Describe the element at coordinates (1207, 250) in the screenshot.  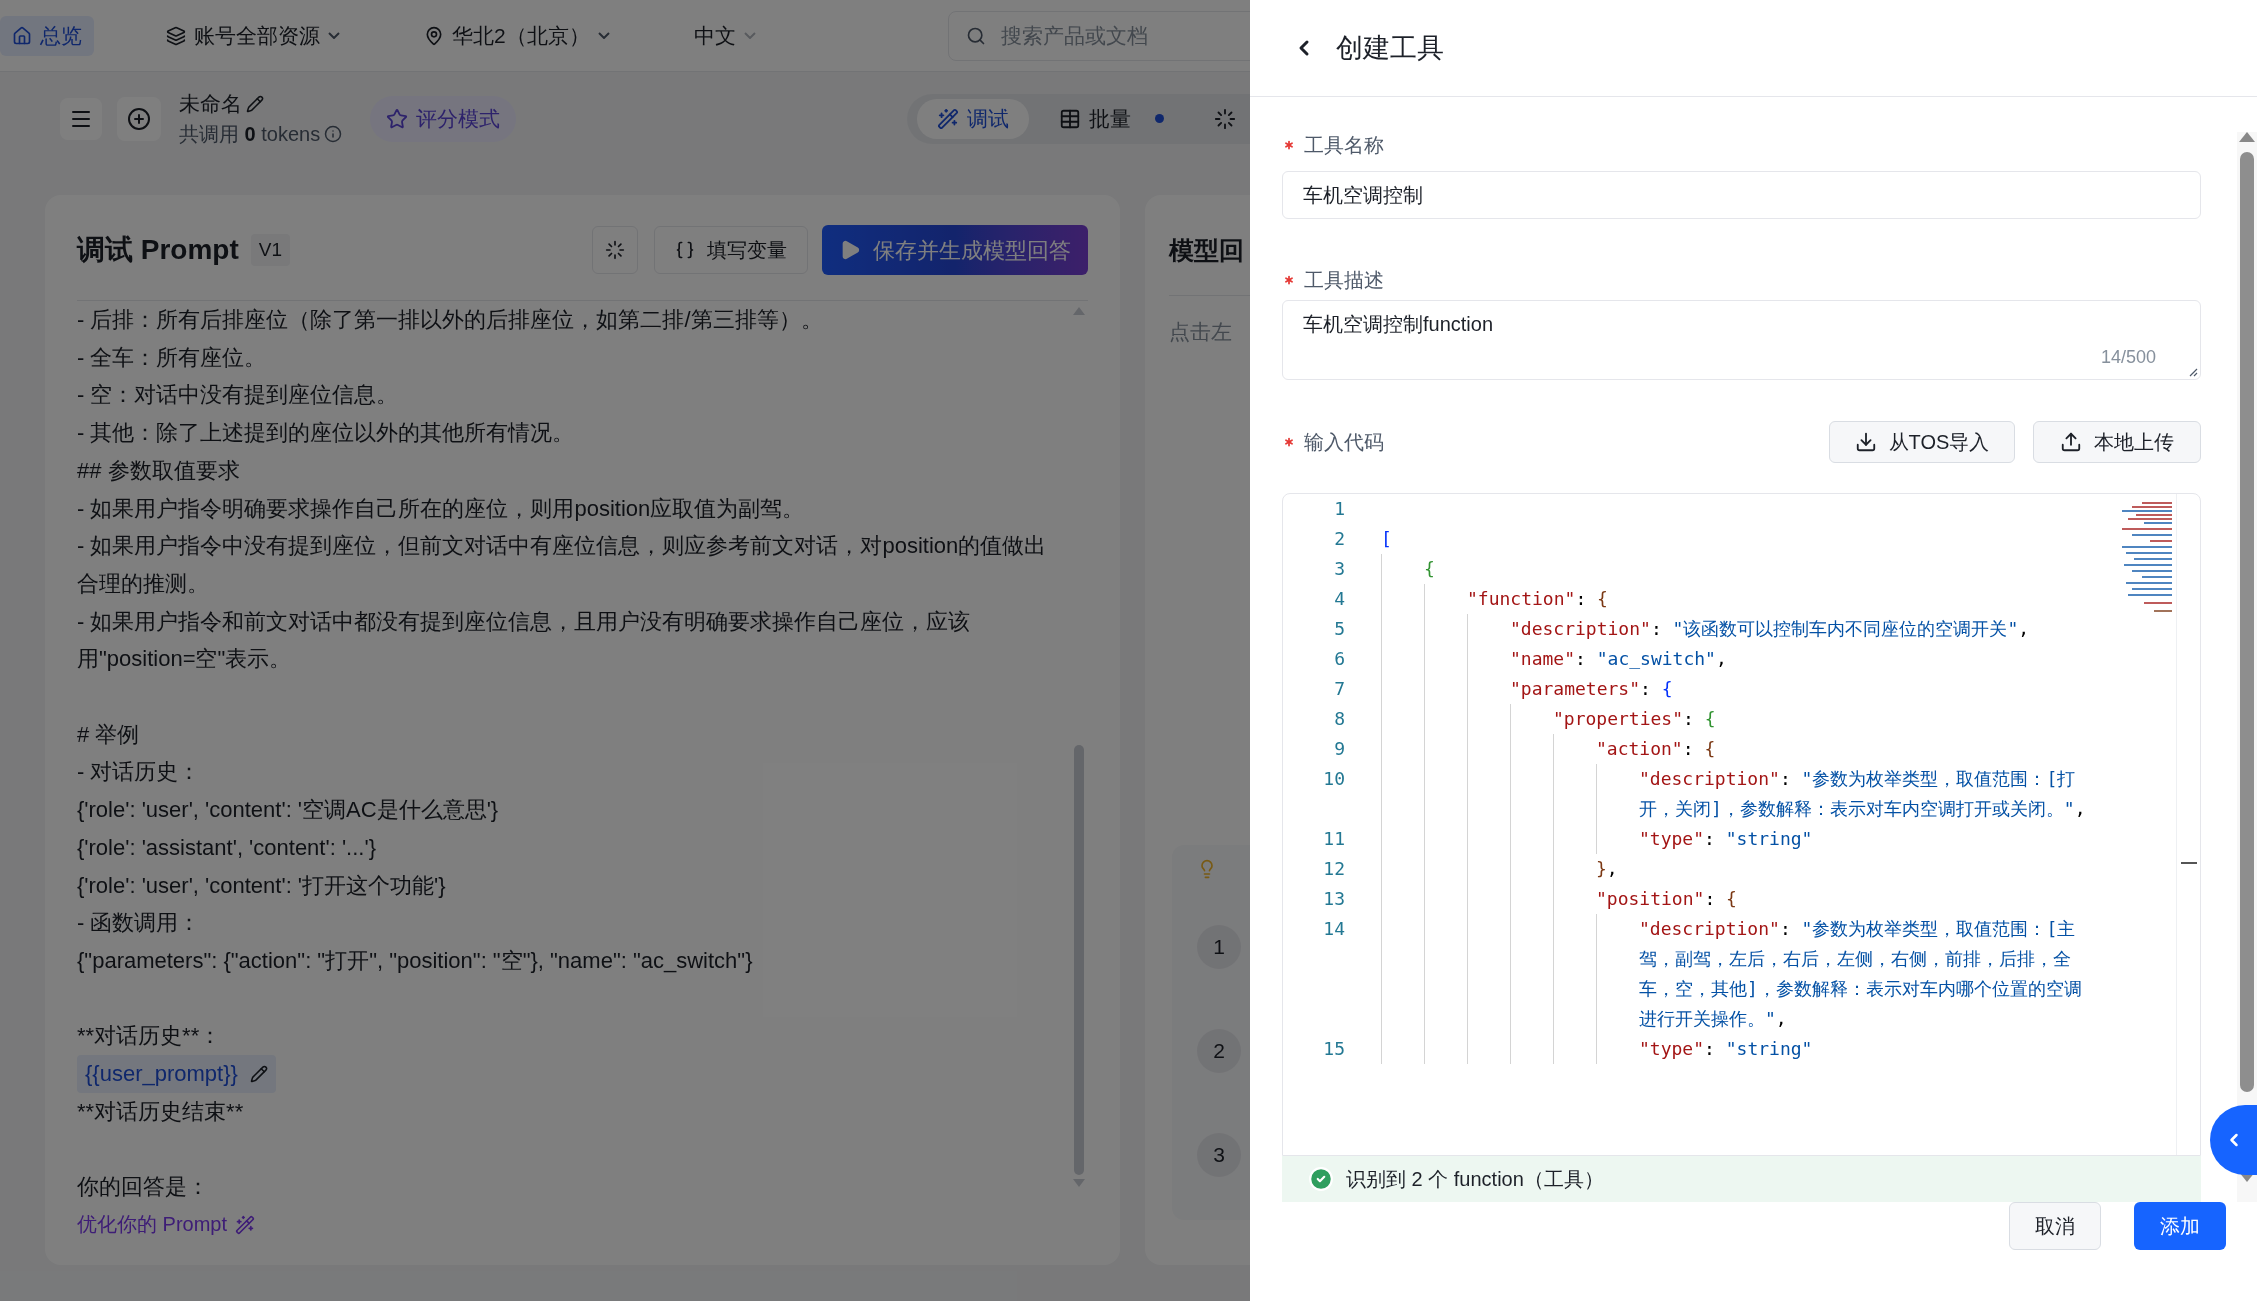
I see `panel-title: 模型回` at that location.